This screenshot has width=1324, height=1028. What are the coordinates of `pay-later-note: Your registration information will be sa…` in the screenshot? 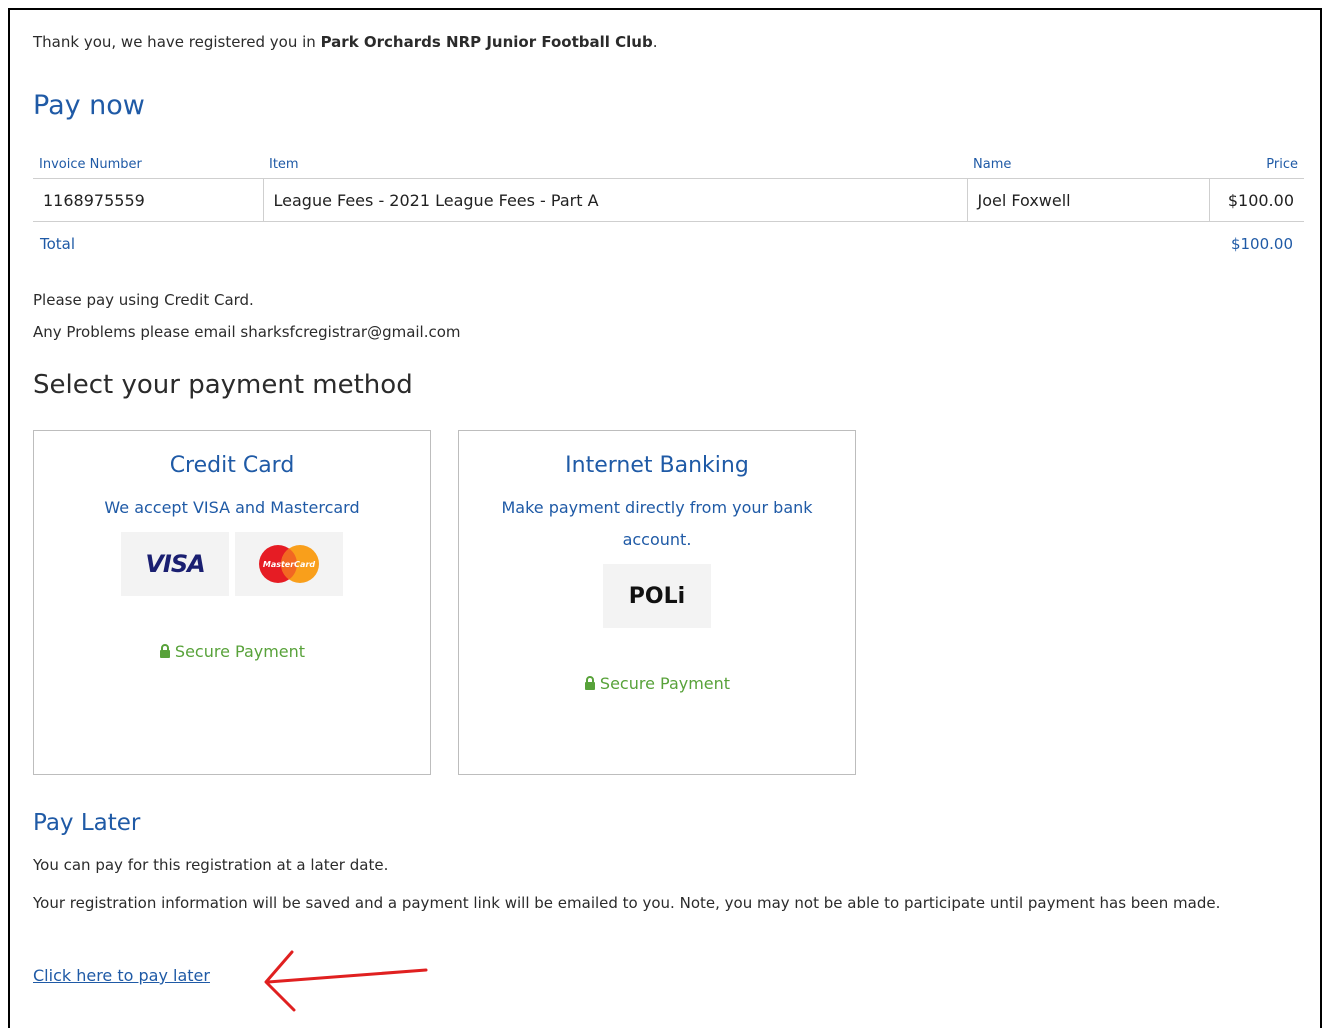 It's located at (627, 903).